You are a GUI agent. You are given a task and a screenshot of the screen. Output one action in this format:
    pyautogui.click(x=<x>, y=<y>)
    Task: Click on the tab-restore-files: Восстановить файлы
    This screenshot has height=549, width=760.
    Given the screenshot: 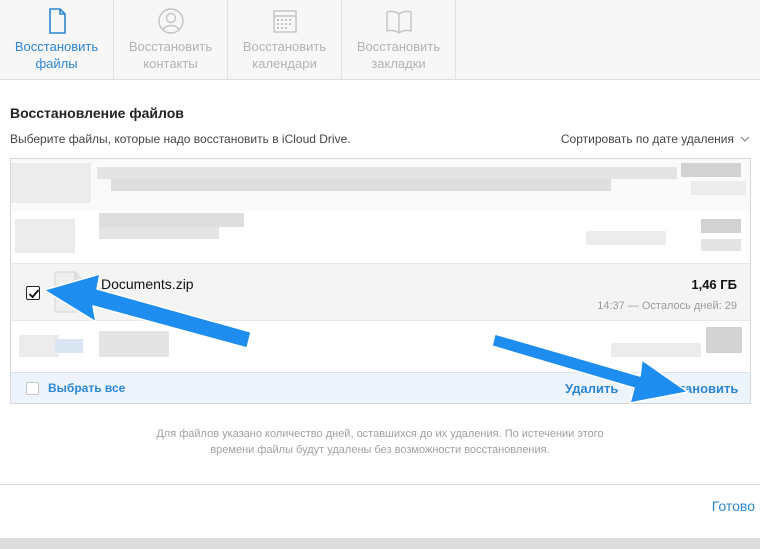 What is the action you would take?
    pyautogui.click(x=57, y=40)
    